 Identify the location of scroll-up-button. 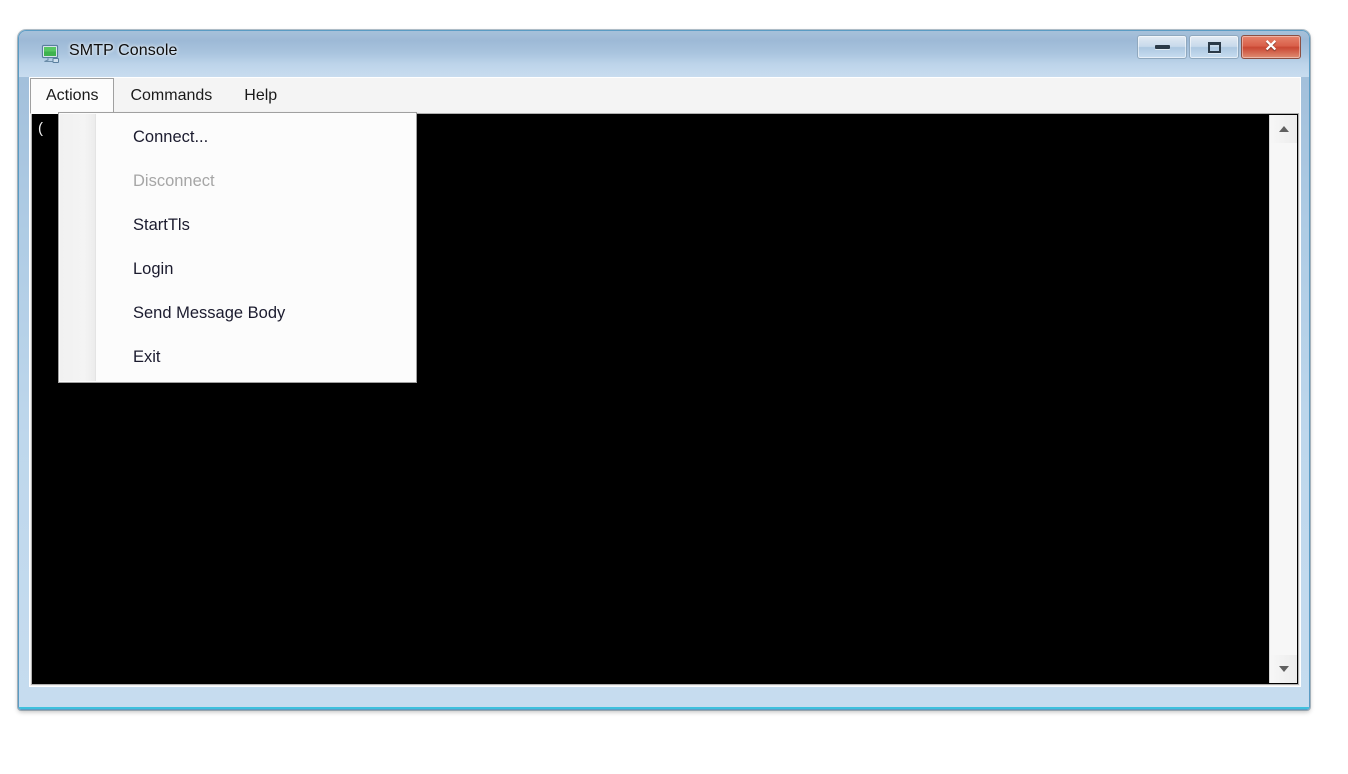
(1283, 129).